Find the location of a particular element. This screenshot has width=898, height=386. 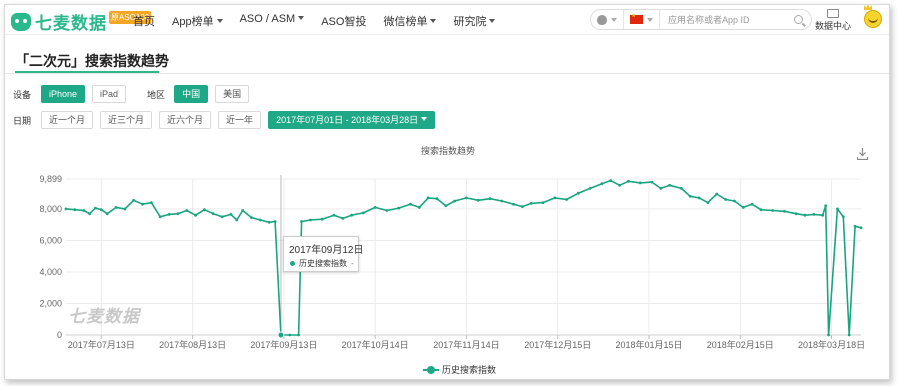

y-tick-label: 9,899 is located at coordinates (50, 179).